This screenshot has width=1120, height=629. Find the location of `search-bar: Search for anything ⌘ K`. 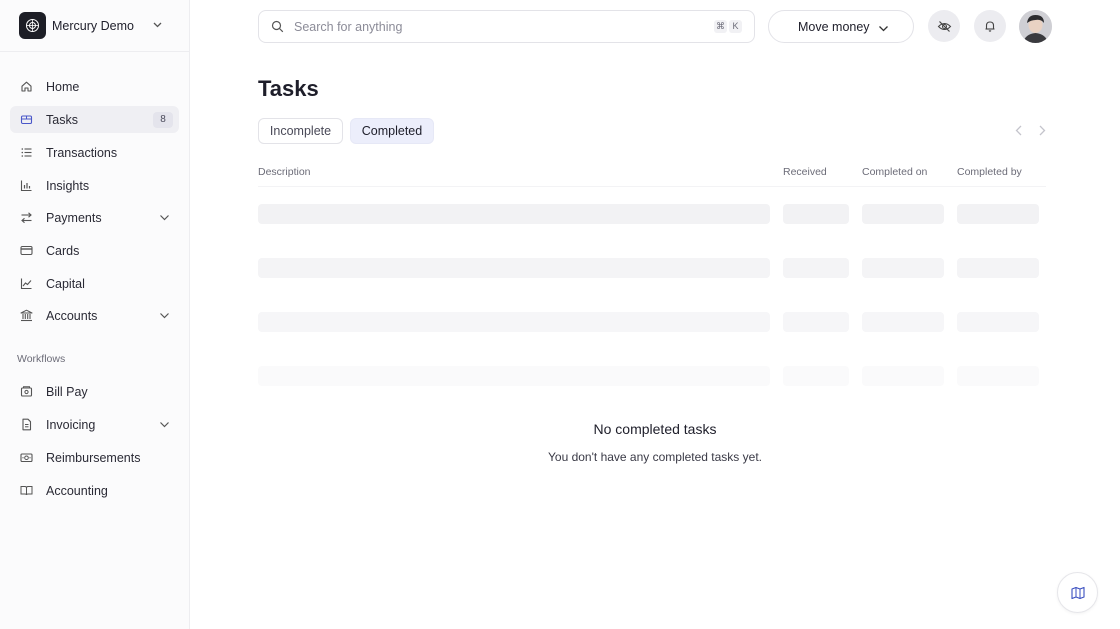

search-bar: Search for anything ⌘ K is located at coordinates (506, 26).